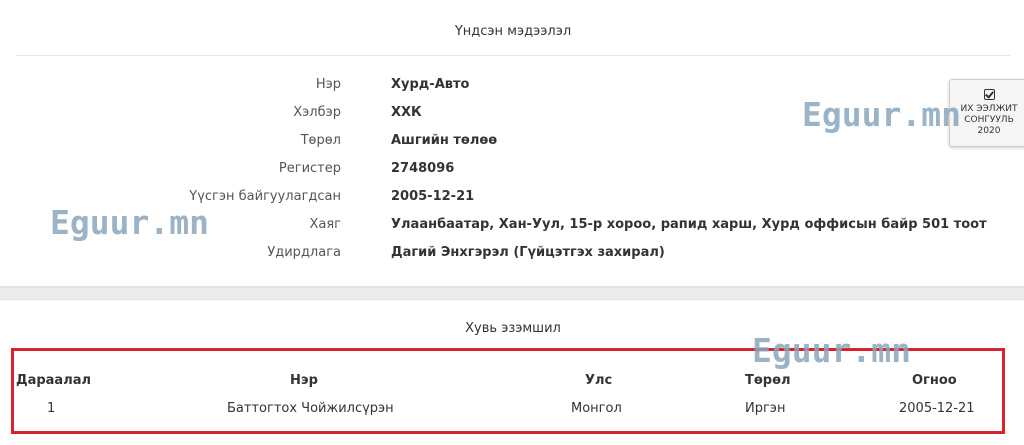 The width and height of the screenshot is (1024, 445). What do you see at coordinates (430, 84) in the screenshot?
I see `info-value: Хурд-Авто` at bounding box center [430, 84].